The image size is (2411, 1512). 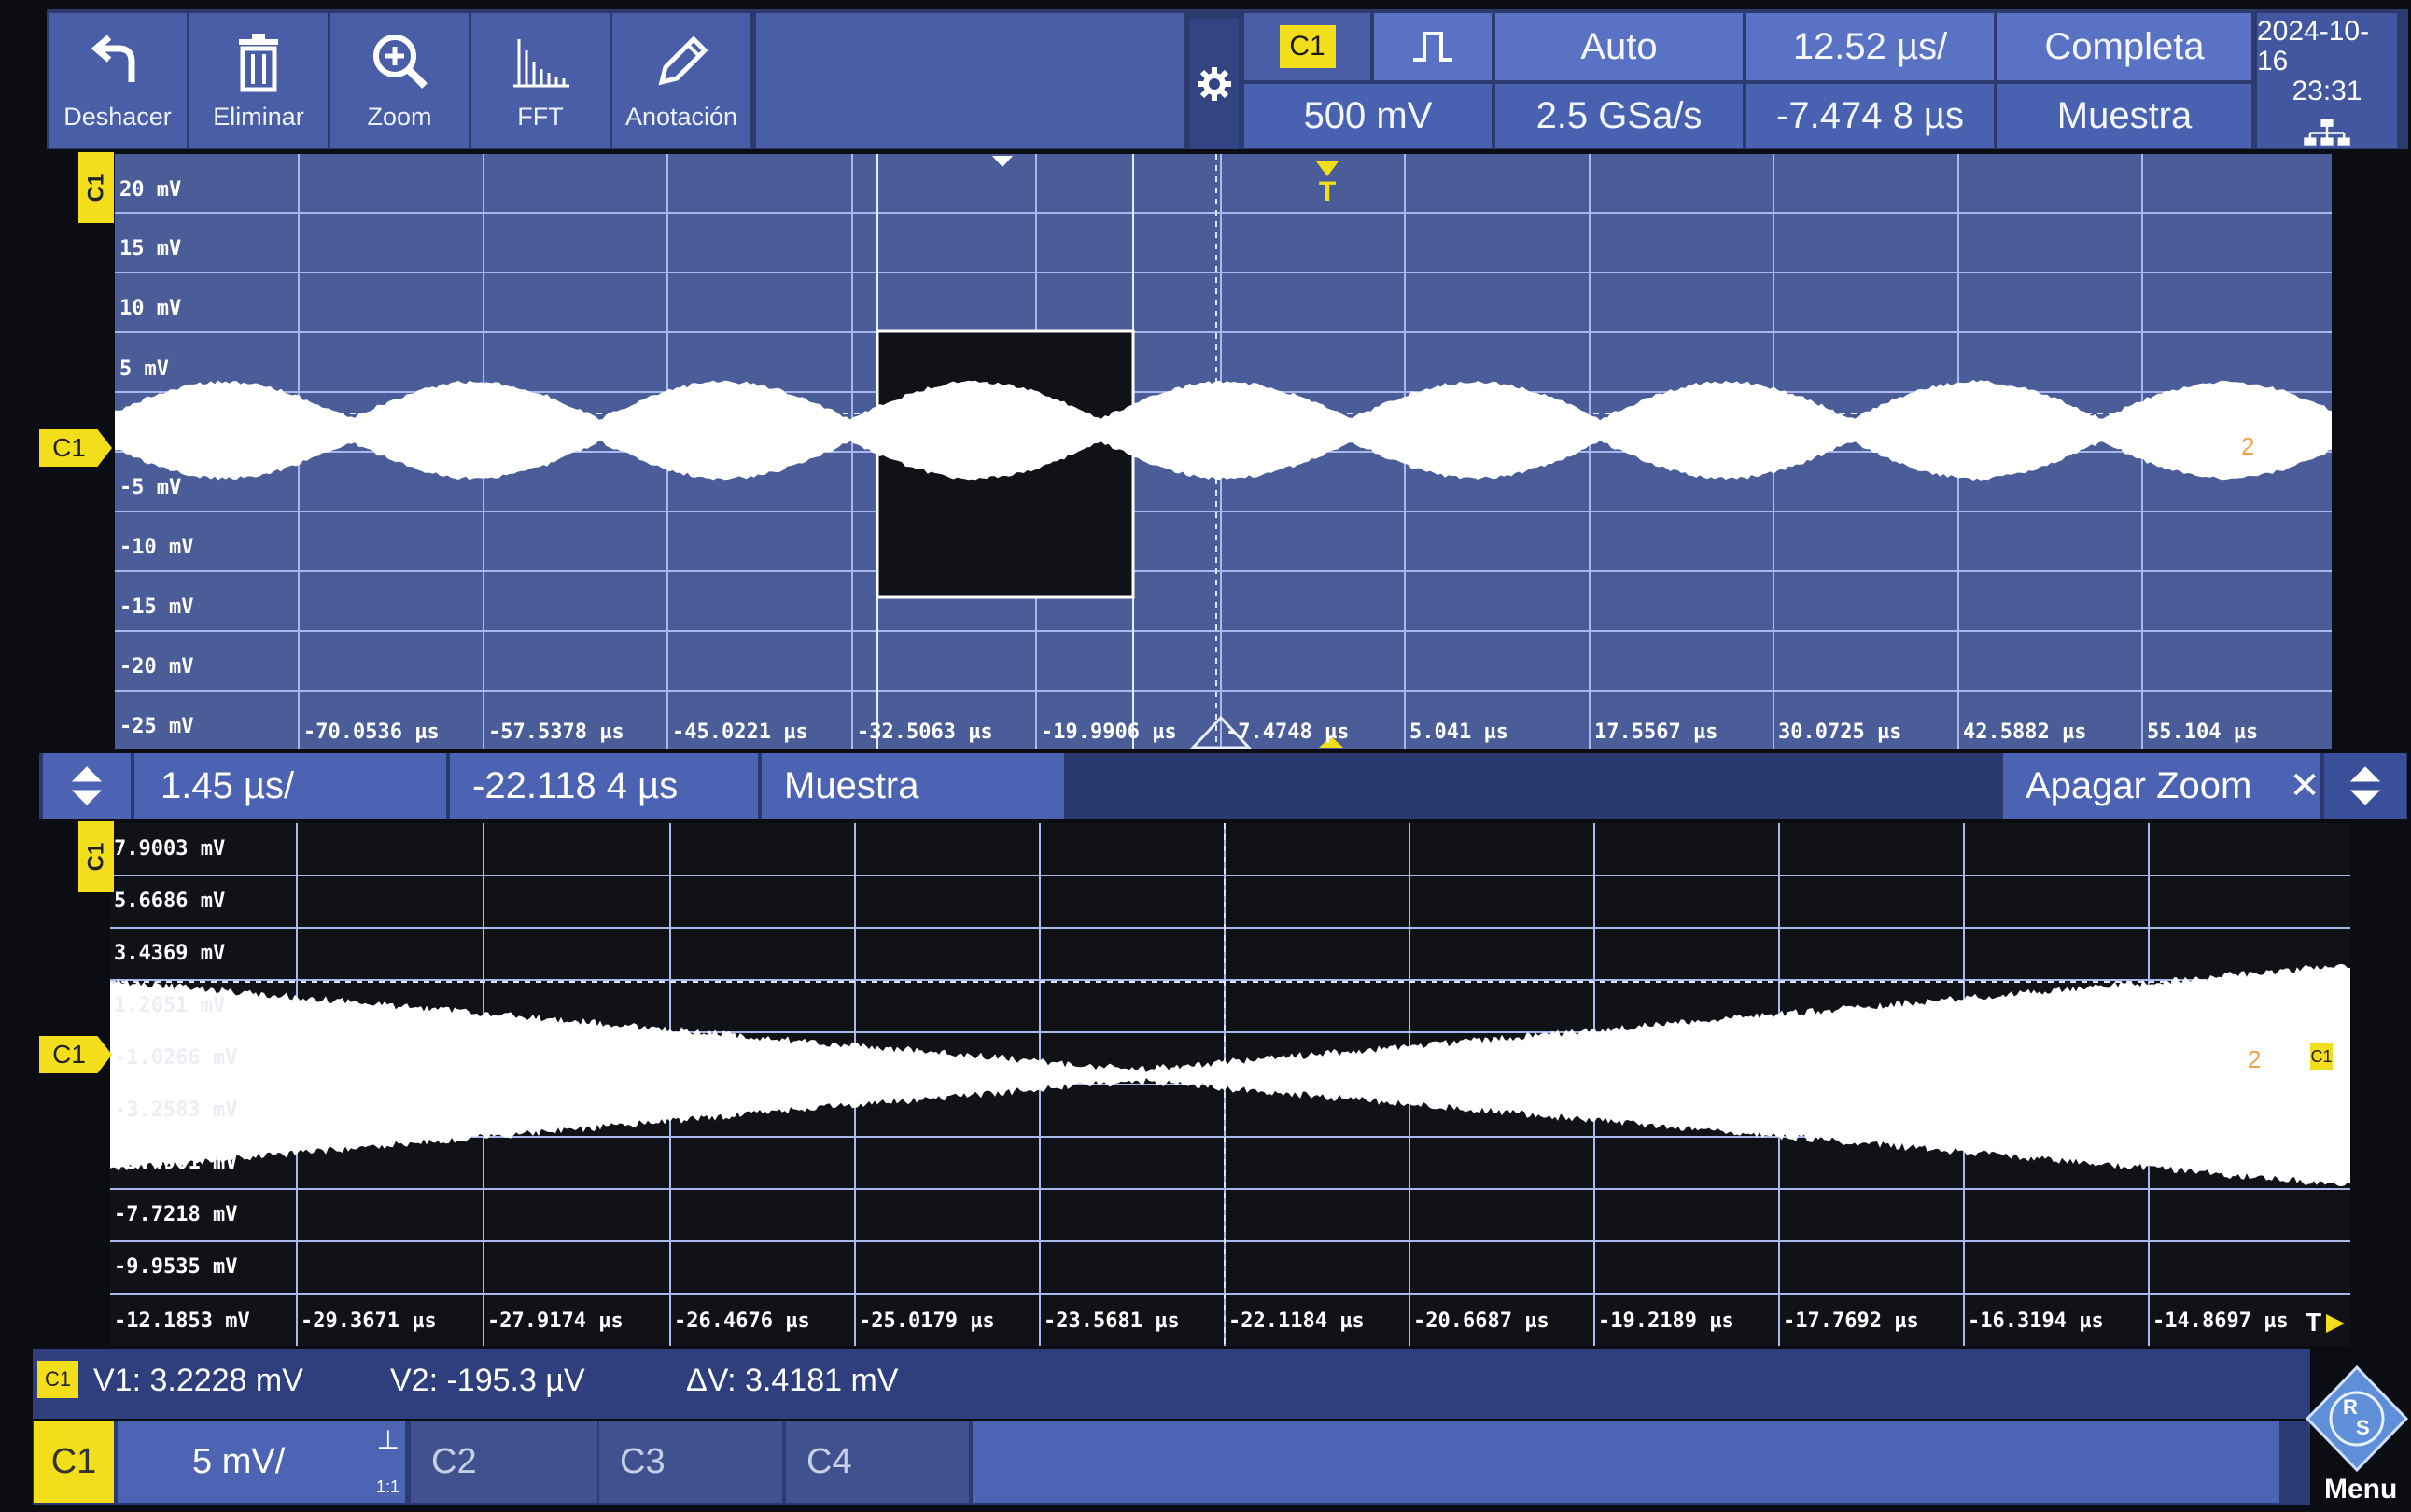 What do you see at coordinates (2247, 446) in the screenshot?
I see `cursor-2-marker: 2` at bounding box center [2247, 446].